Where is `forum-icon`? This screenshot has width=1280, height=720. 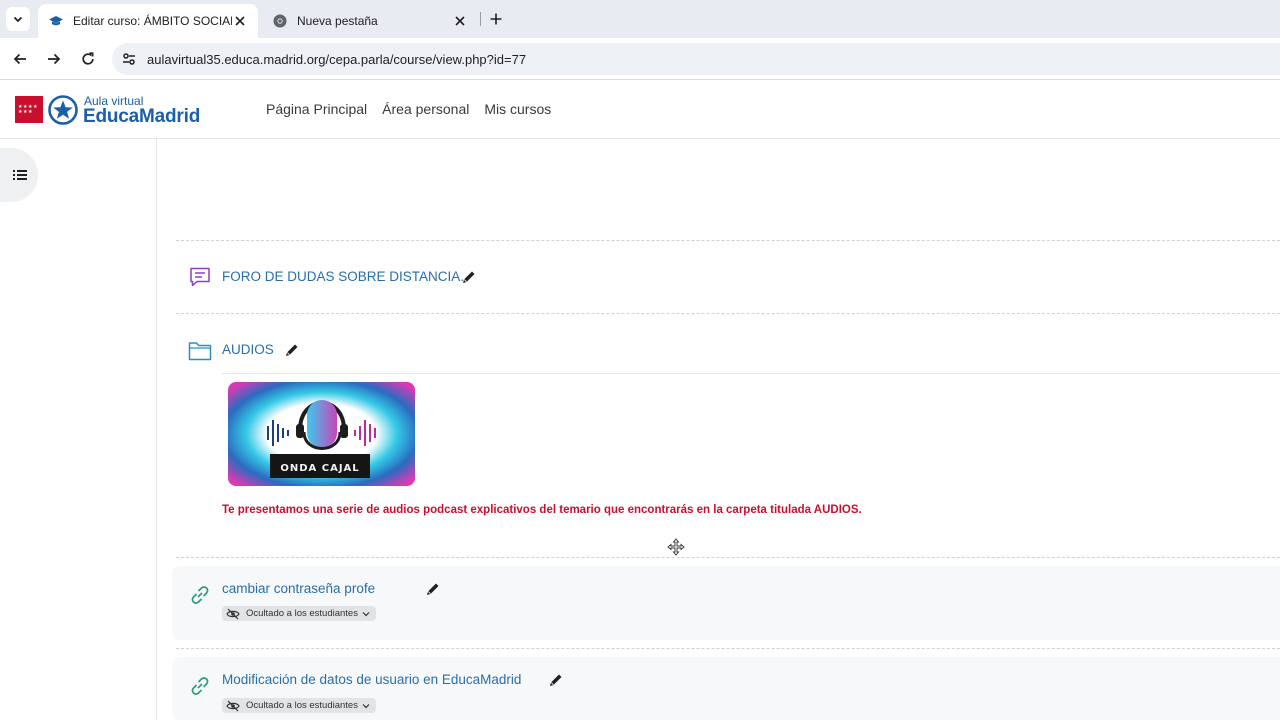 forum-icon is located at coordinates (200, 277).